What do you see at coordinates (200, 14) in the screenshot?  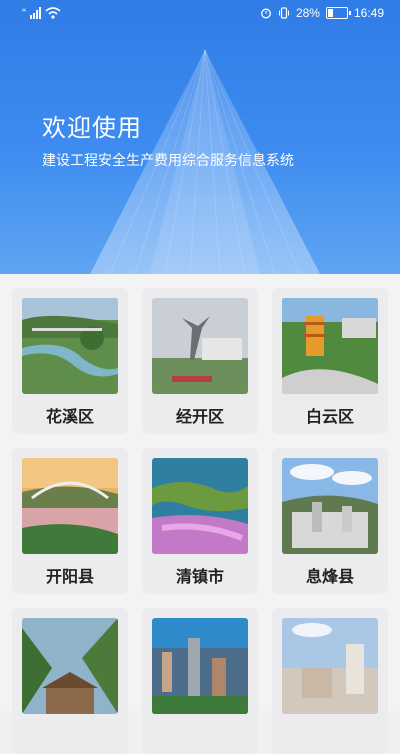 I see `status-bar: “ 28% 16:49` at bounding box center [200, 14].